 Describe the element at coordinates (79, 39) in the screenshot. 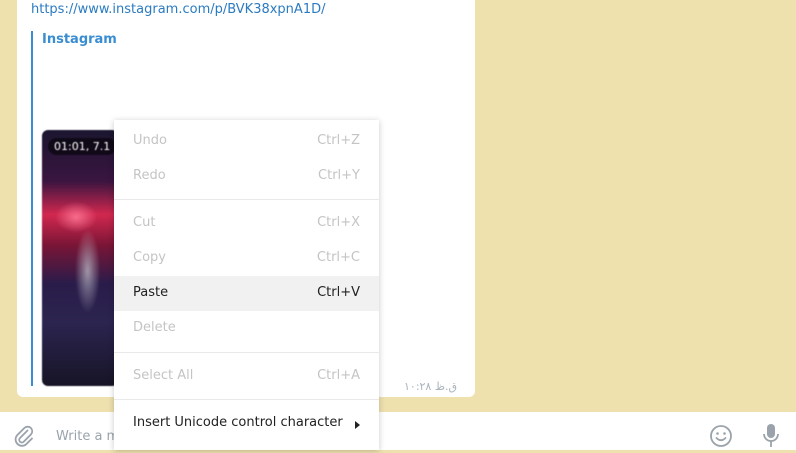

I see `preview-site-name: Instagram` at that location.